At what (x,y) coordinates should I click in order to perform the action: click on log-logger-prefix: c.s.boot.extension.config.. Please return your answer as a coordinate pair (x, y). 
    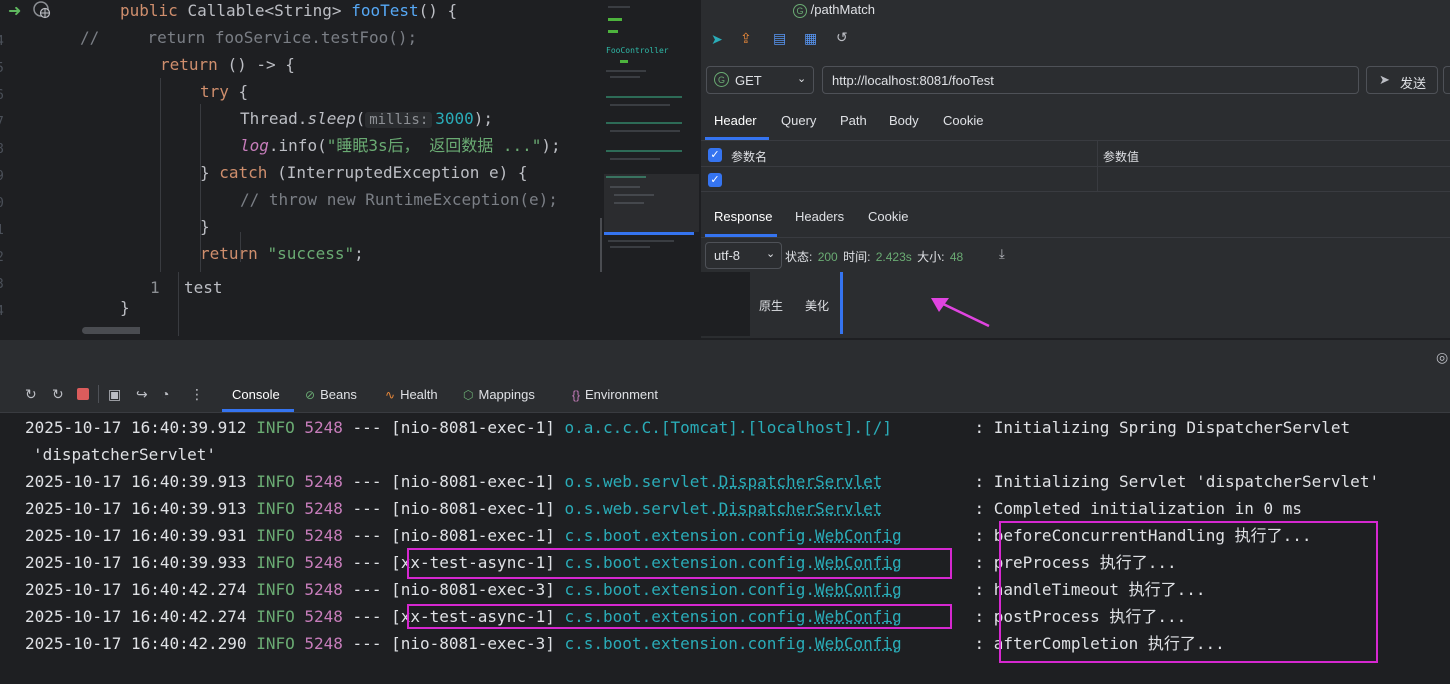
    Looking at the image, I should click on (689, 643).